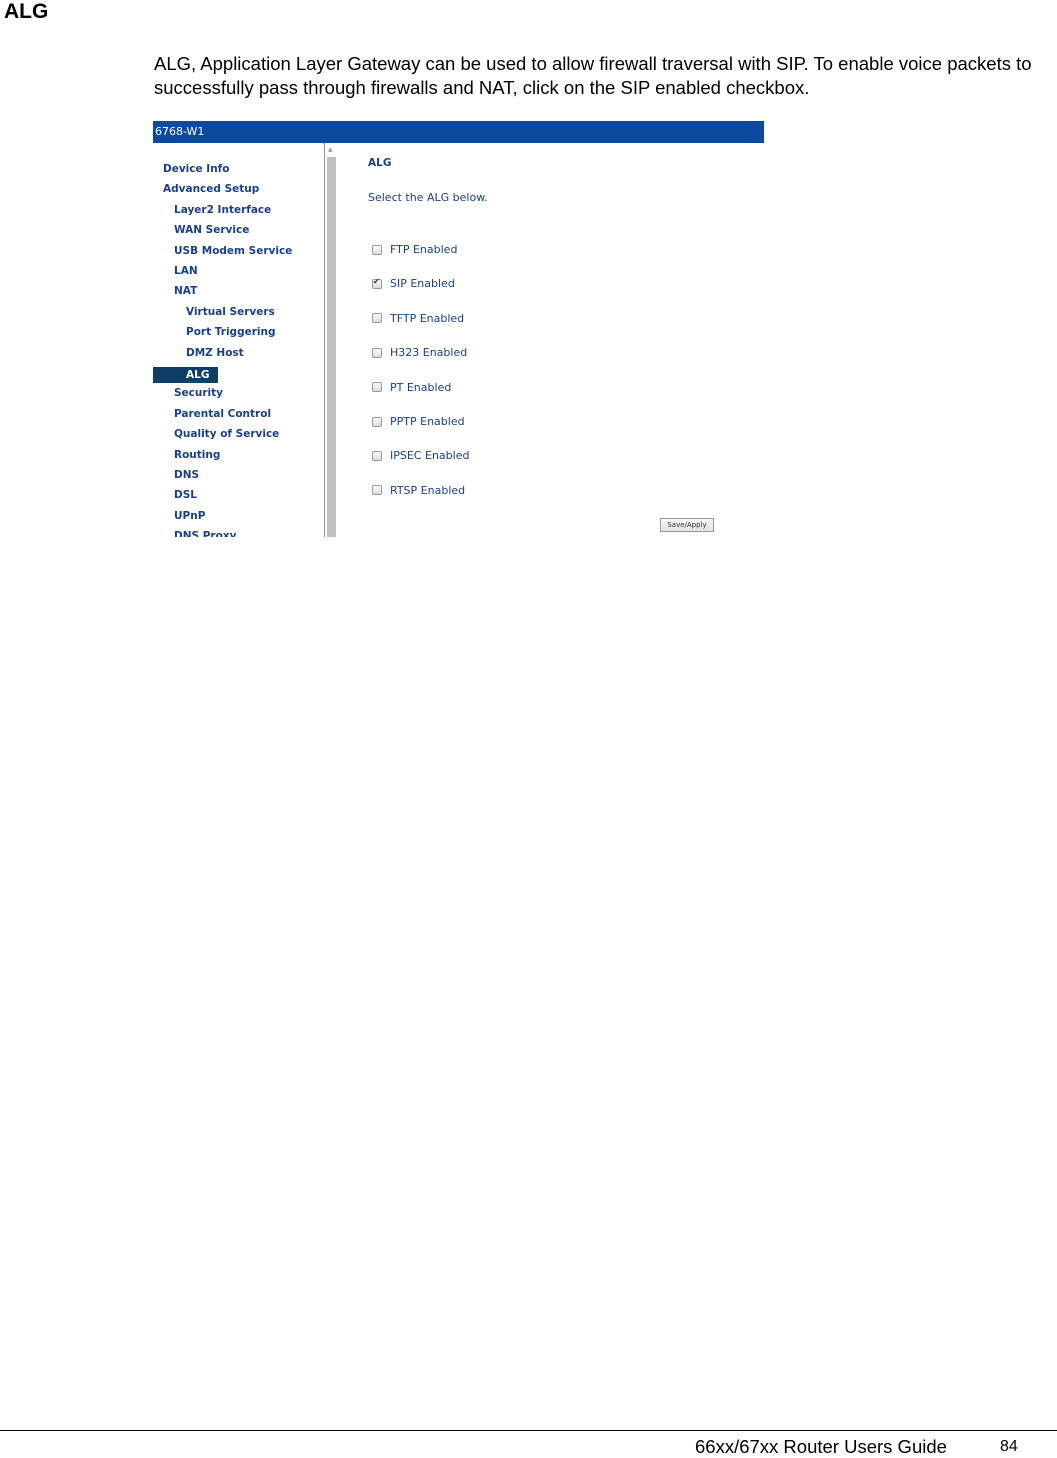  What do you see at coordinates (185, 291) in the screenshot?
I see `sidebar-item-nat: NAT` at bounding box center [185, 291].